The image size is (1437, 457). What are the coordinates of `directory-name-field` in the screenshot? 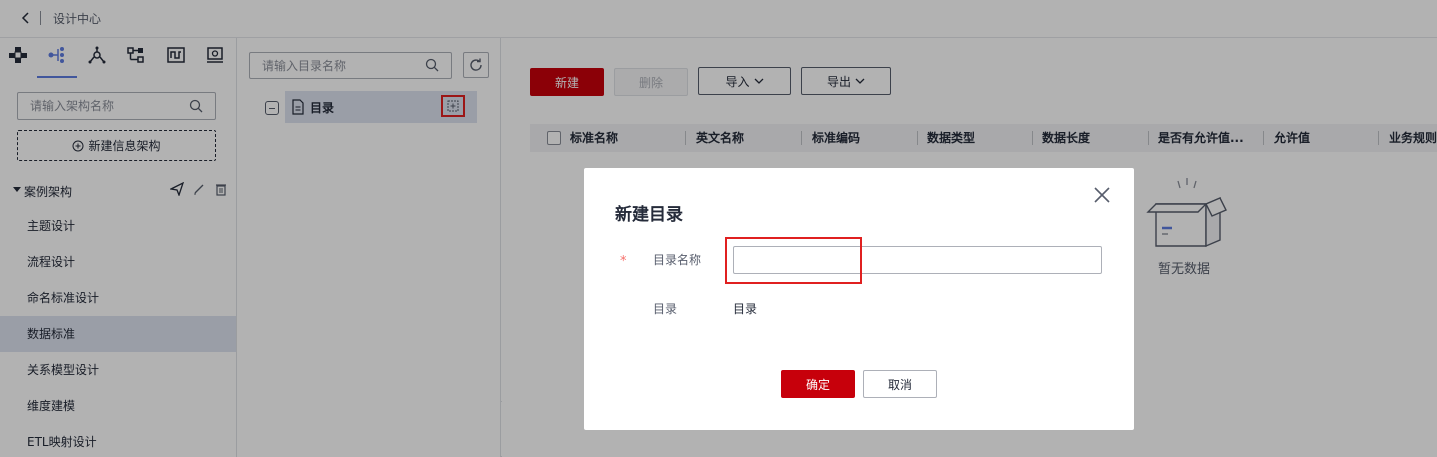 It's located at (917, 260).